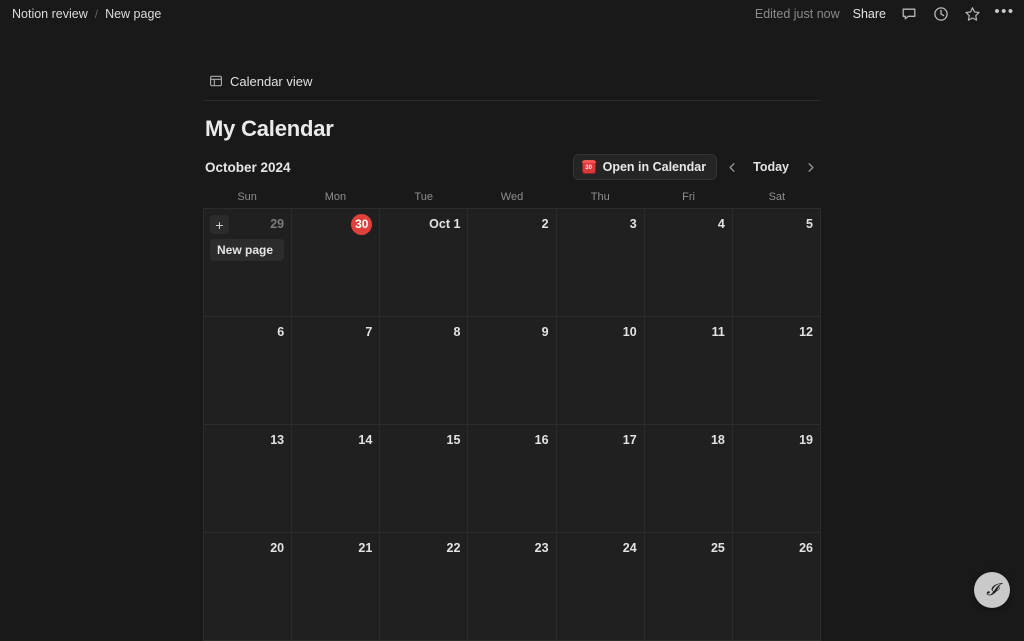  I want to click on open-in-calendar-label: Open in Calendar, so click(655, 167).